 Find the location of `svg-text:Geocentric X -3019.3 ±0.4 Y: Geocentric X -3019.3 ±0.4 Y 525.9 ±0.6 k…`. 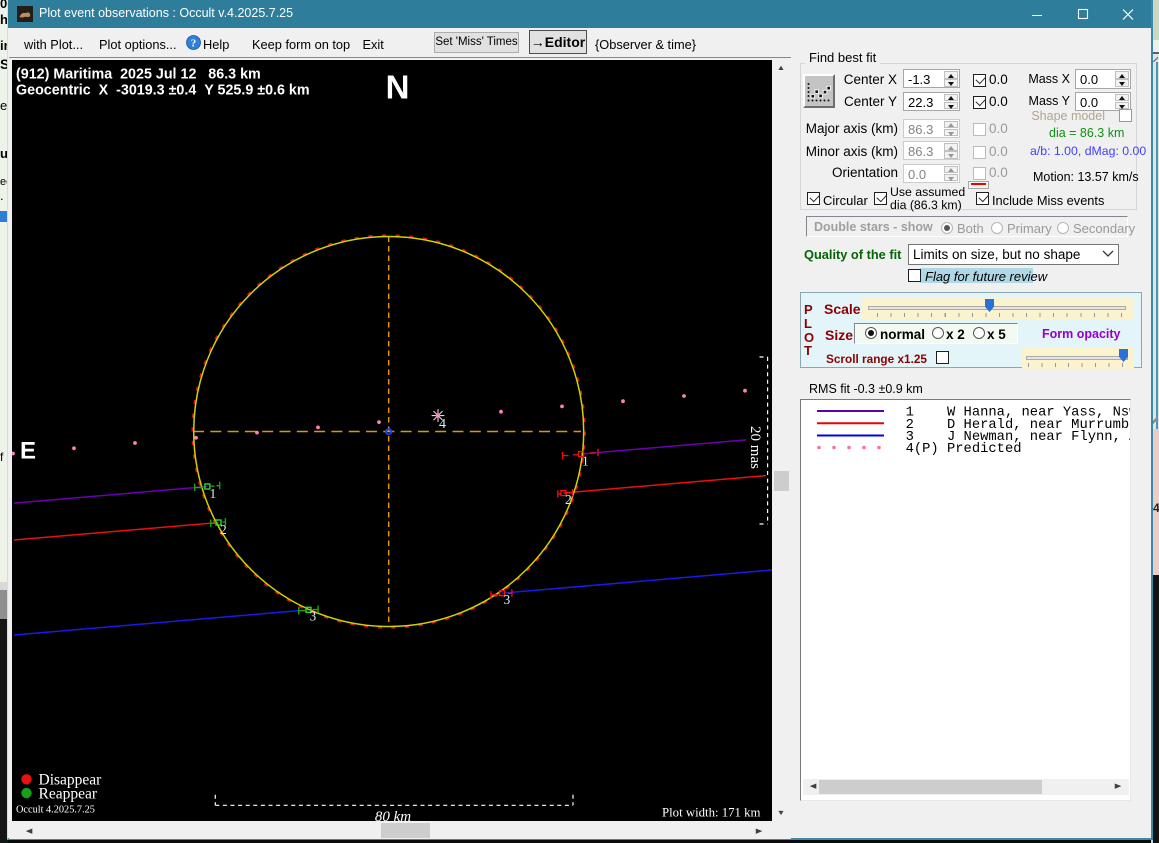

svg-text:Geocentric X -3019.3 ±0.4 Y: Geocentric X -3019.3 ±0.4 Y 525.9 ±0.6 k… is located at coordinates (163, 91).